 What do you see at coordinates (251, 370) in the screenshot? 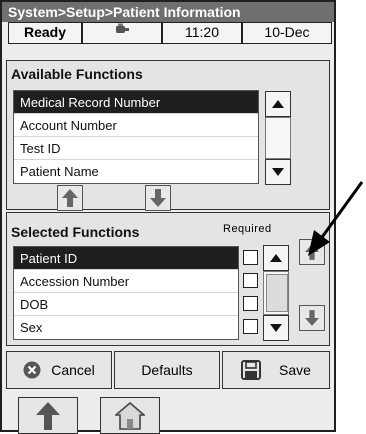
I see `floppy-disk-icon` at bounding box center [251, 370].